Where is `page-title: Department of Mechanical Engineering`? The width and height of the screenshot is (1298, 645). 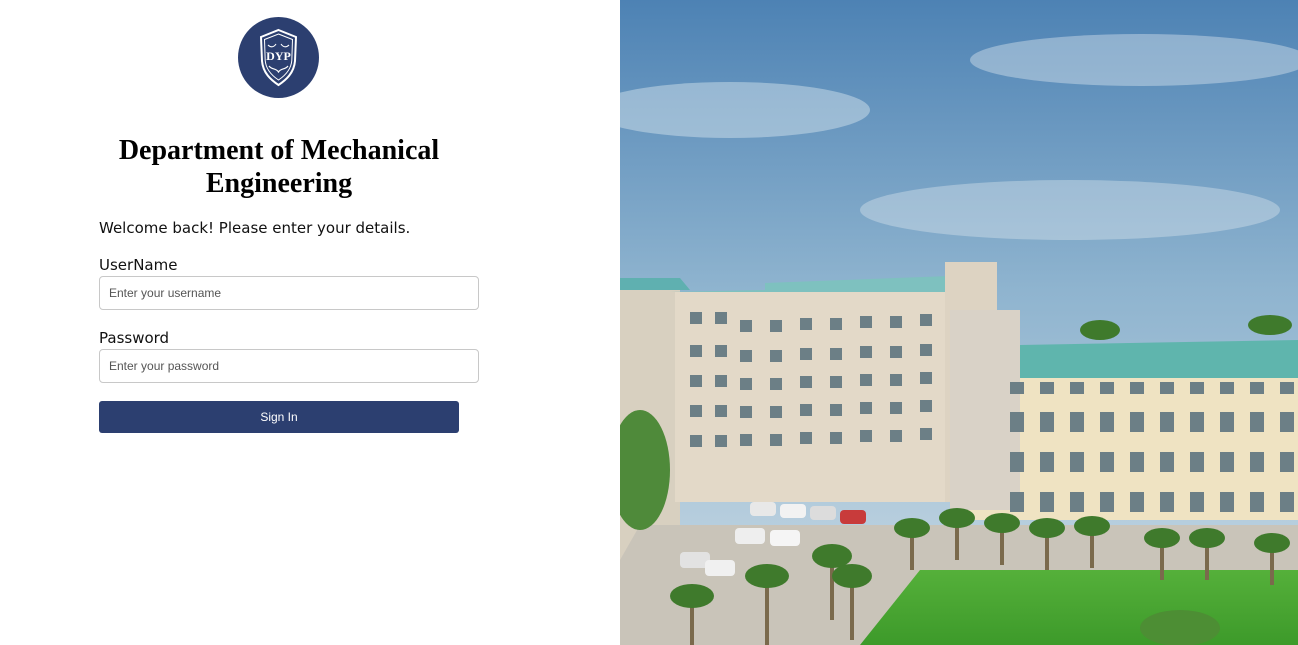 page-title: Department of Mechanical Engineering is located at coordinates (279, 167).